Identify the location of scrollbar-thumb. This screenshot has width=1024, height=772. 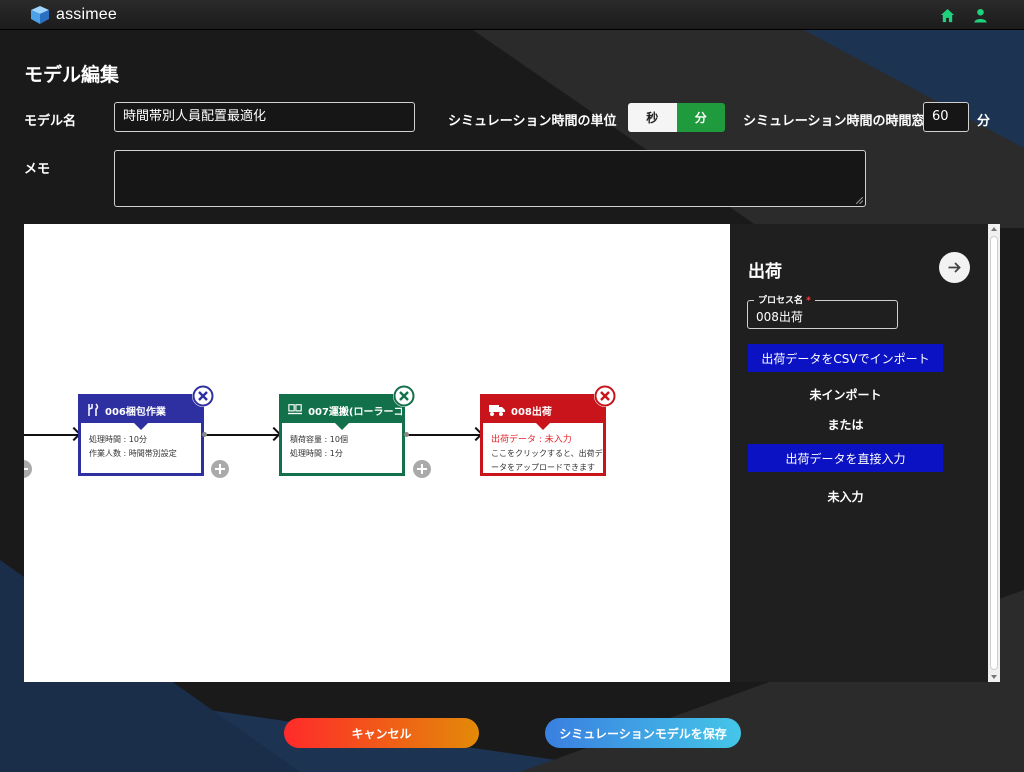
(994, 453).